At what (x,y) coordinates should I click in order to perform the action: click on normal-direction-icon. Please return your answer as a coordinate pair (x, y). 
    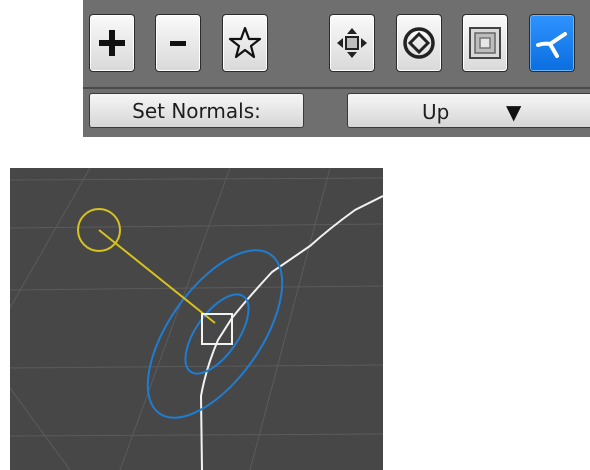
    Looking at the image, I should click on (551, 45).